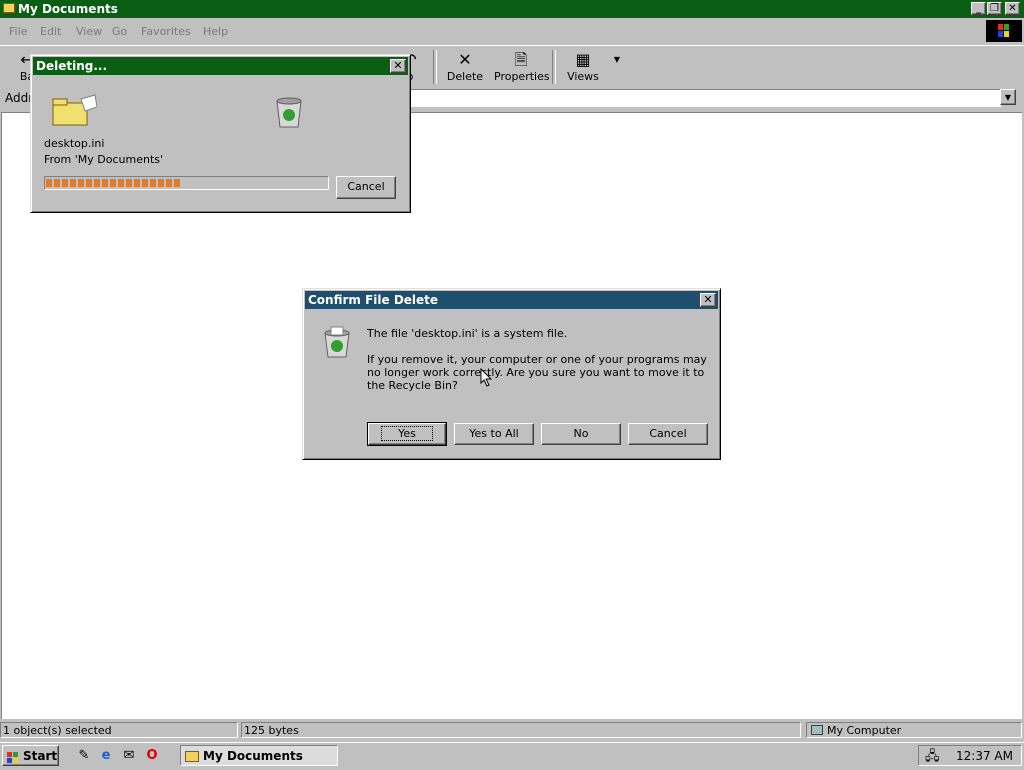 The image size is (1024, 770). What do you see at coordinates (465, 59) in the screenshot?
I see `delete-x-icon: ✕` at bounding box center [465, 59].